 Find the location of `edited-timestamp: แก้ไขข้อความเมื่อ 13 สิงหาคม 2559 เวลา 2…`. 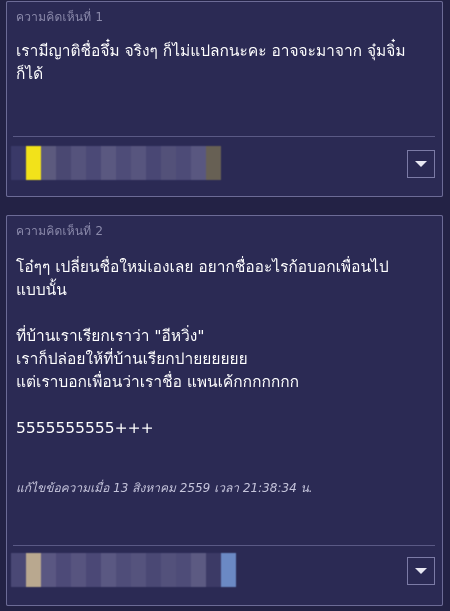

edited-timestamp: แก้ไขข้อความเมื่อ 13 สิงหาคม 2559 เวลา 2… is located at coordinates (164, 488).